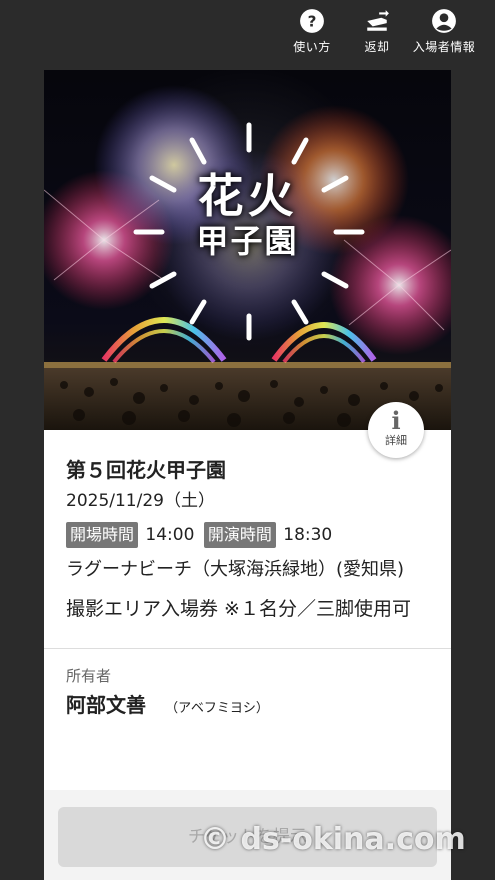 This screenshot has width=495, height=880. I want to click on attendee-info-label: 入場者情報, so click(444, 47).